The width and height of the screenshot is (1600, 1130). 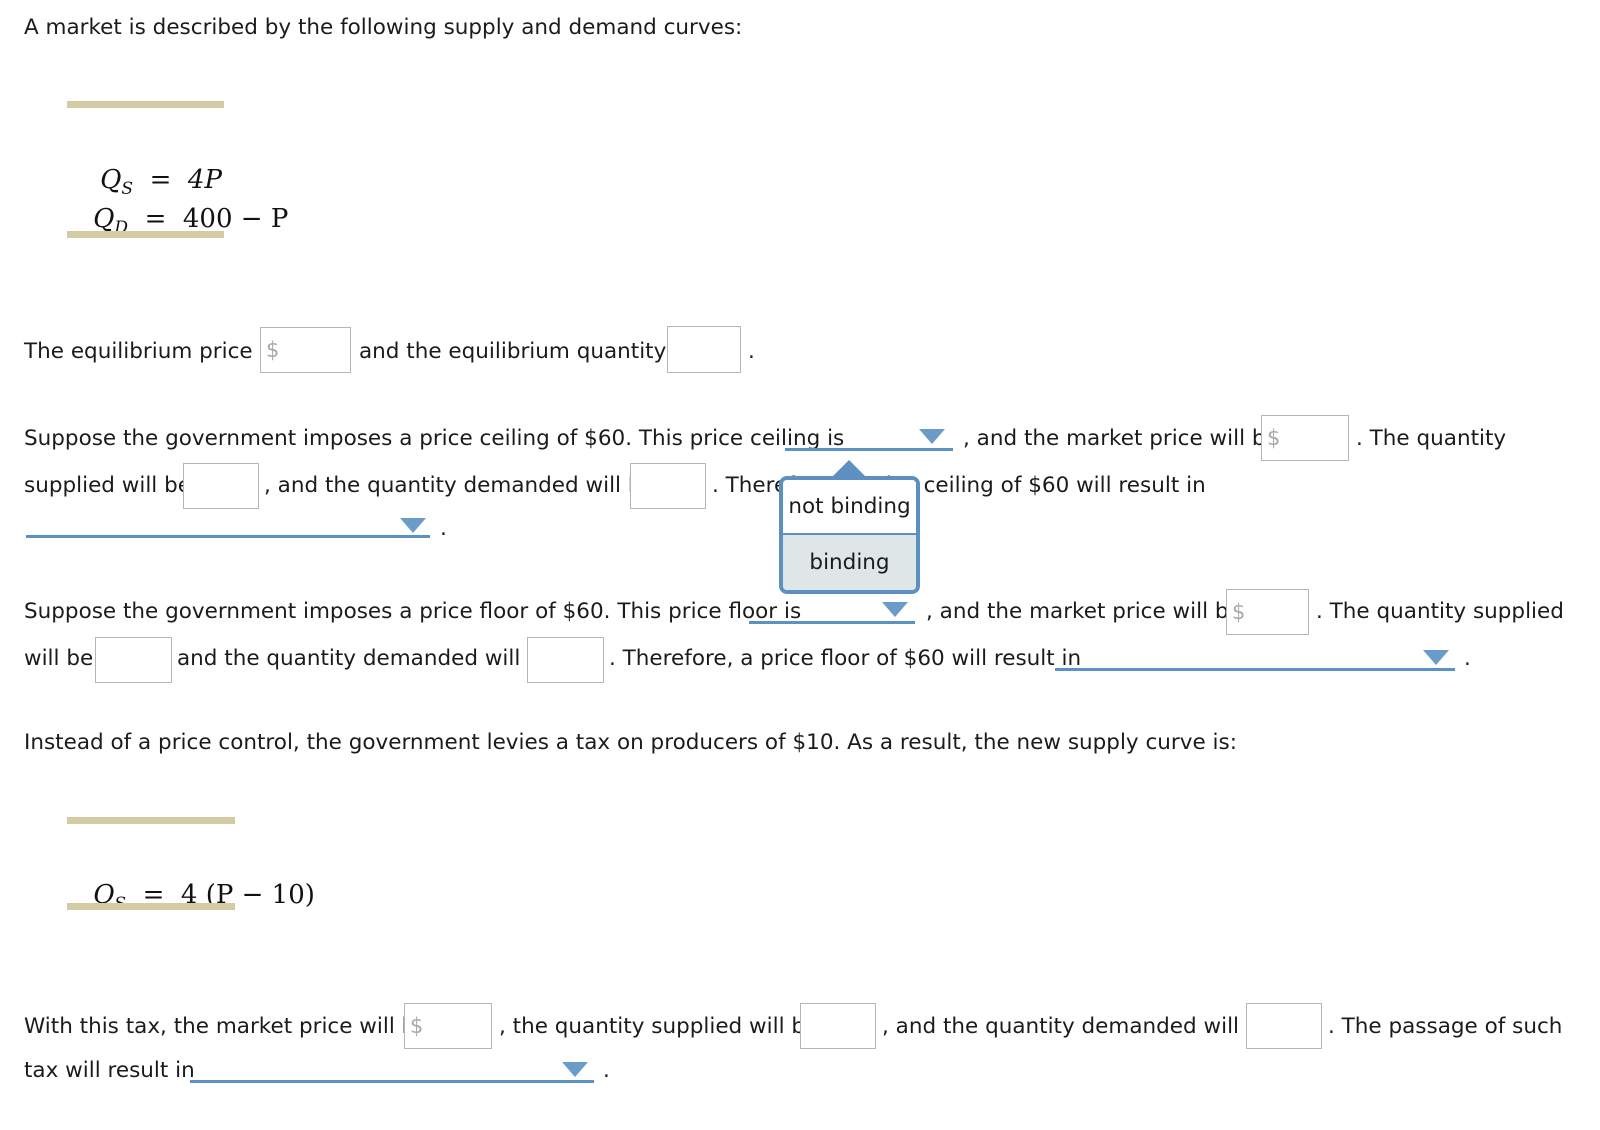 What do you see at coordinates (1084, 611) in the screenshot?
I see `floor-line1-b: , and the market price will be` at bounding box center [1084, 611].